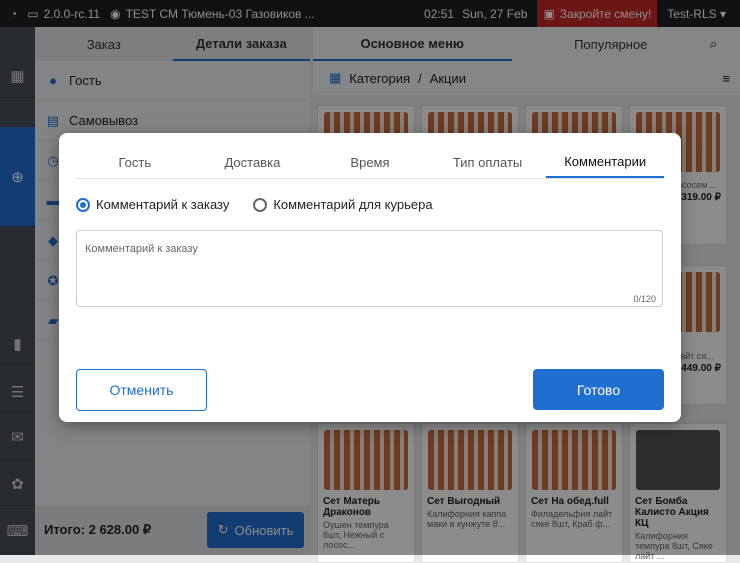 This screenshot has width=740, height=563. Describe the element at coordinates (598, 389) in the screenshot. I see `done-button: Готово` at that location.